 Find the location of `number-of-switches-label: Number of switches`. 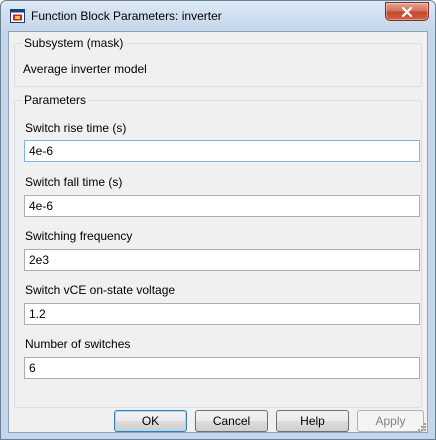

number-of-switches-label: Number of switches is located at coordinates (78, 344).